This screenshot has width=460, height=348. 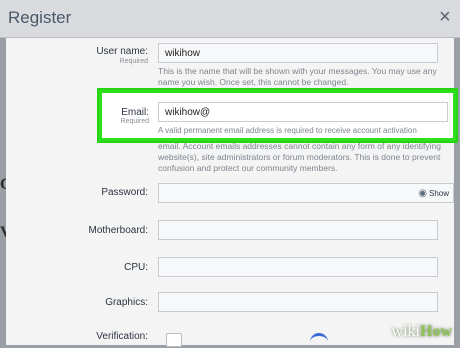 What do you see at coordinates (124, 192) in the screenshot?
I see `password-label: Password:` at bounding box center [124, 192].